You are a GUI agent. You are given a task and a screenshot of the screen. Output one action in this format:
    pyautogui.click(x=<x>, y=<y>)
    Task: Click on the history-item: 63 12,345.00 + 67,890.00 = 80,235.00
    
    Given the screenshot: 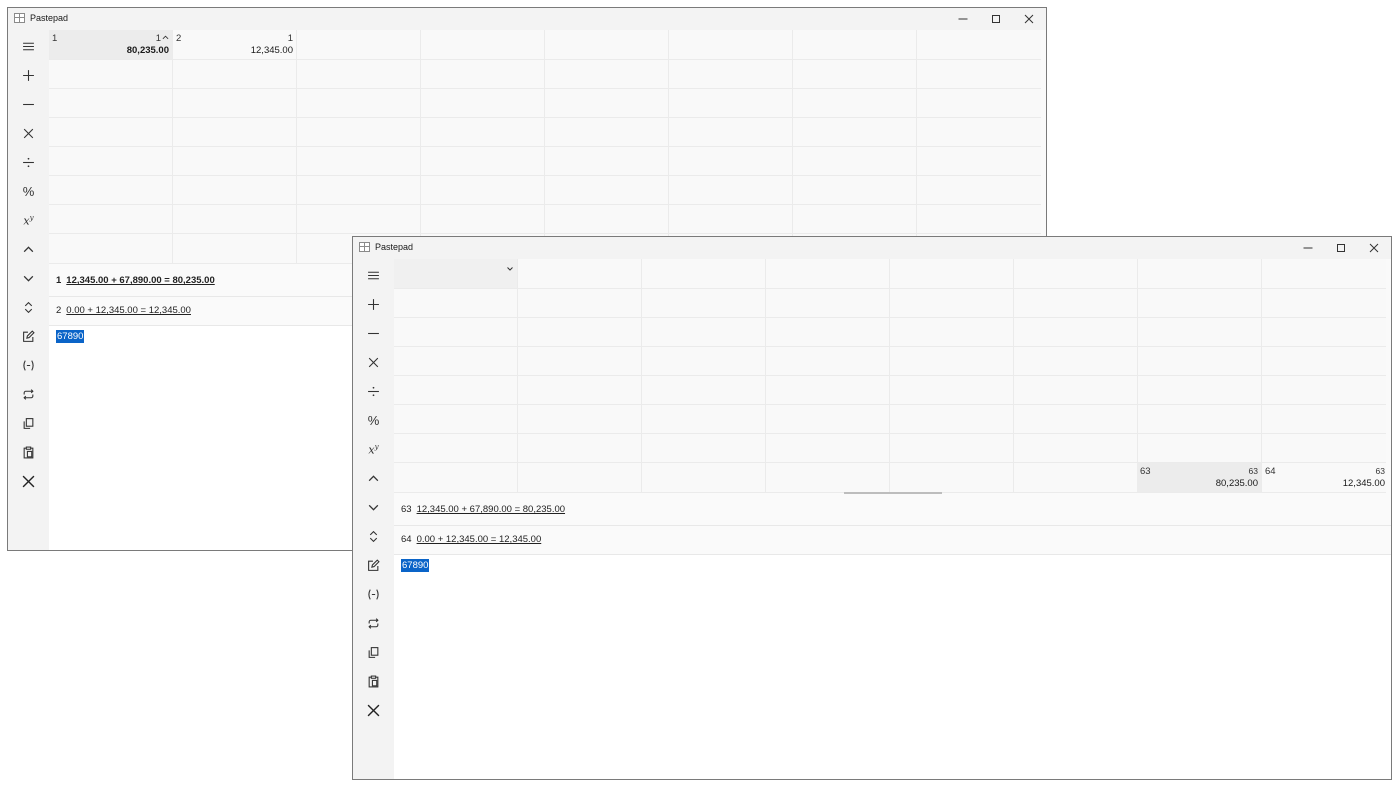 What is the action you would take?
    pyautogui.click(x=483, y=509)
    